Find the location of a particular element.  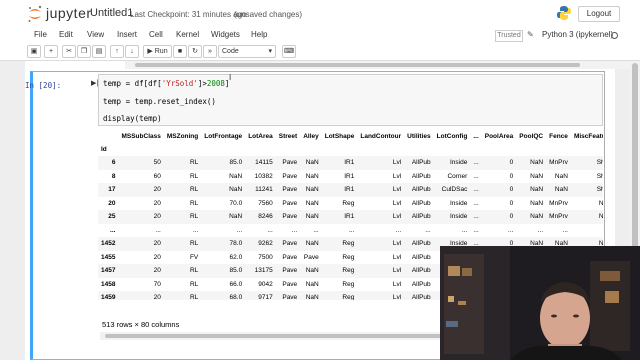

run-button: ▶ Run is located at coordinates (157, 51).